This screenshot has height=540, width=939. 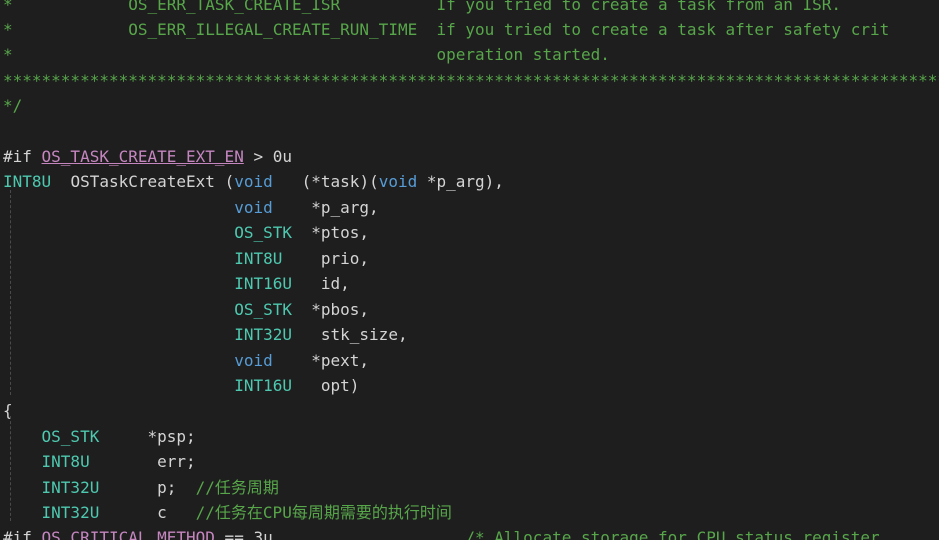 I want to click on code-token: task, so click(x=340, y=181).